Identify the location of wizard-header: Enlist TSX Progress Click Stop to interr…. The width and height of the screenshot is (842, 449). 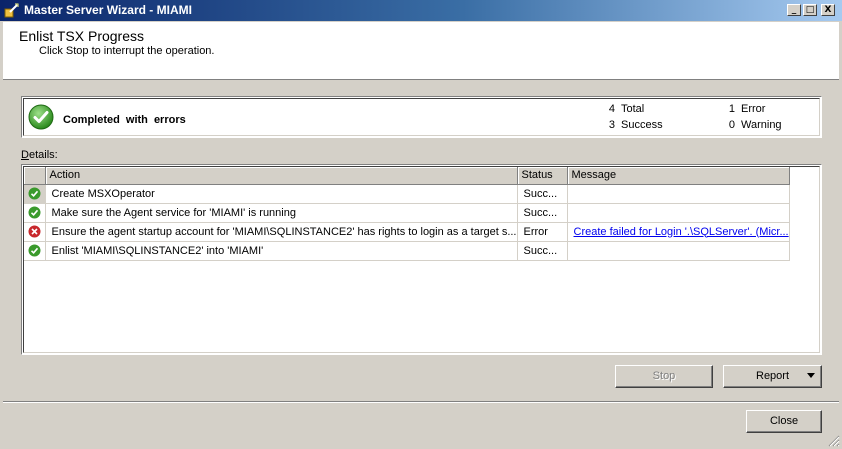
(421, 51).